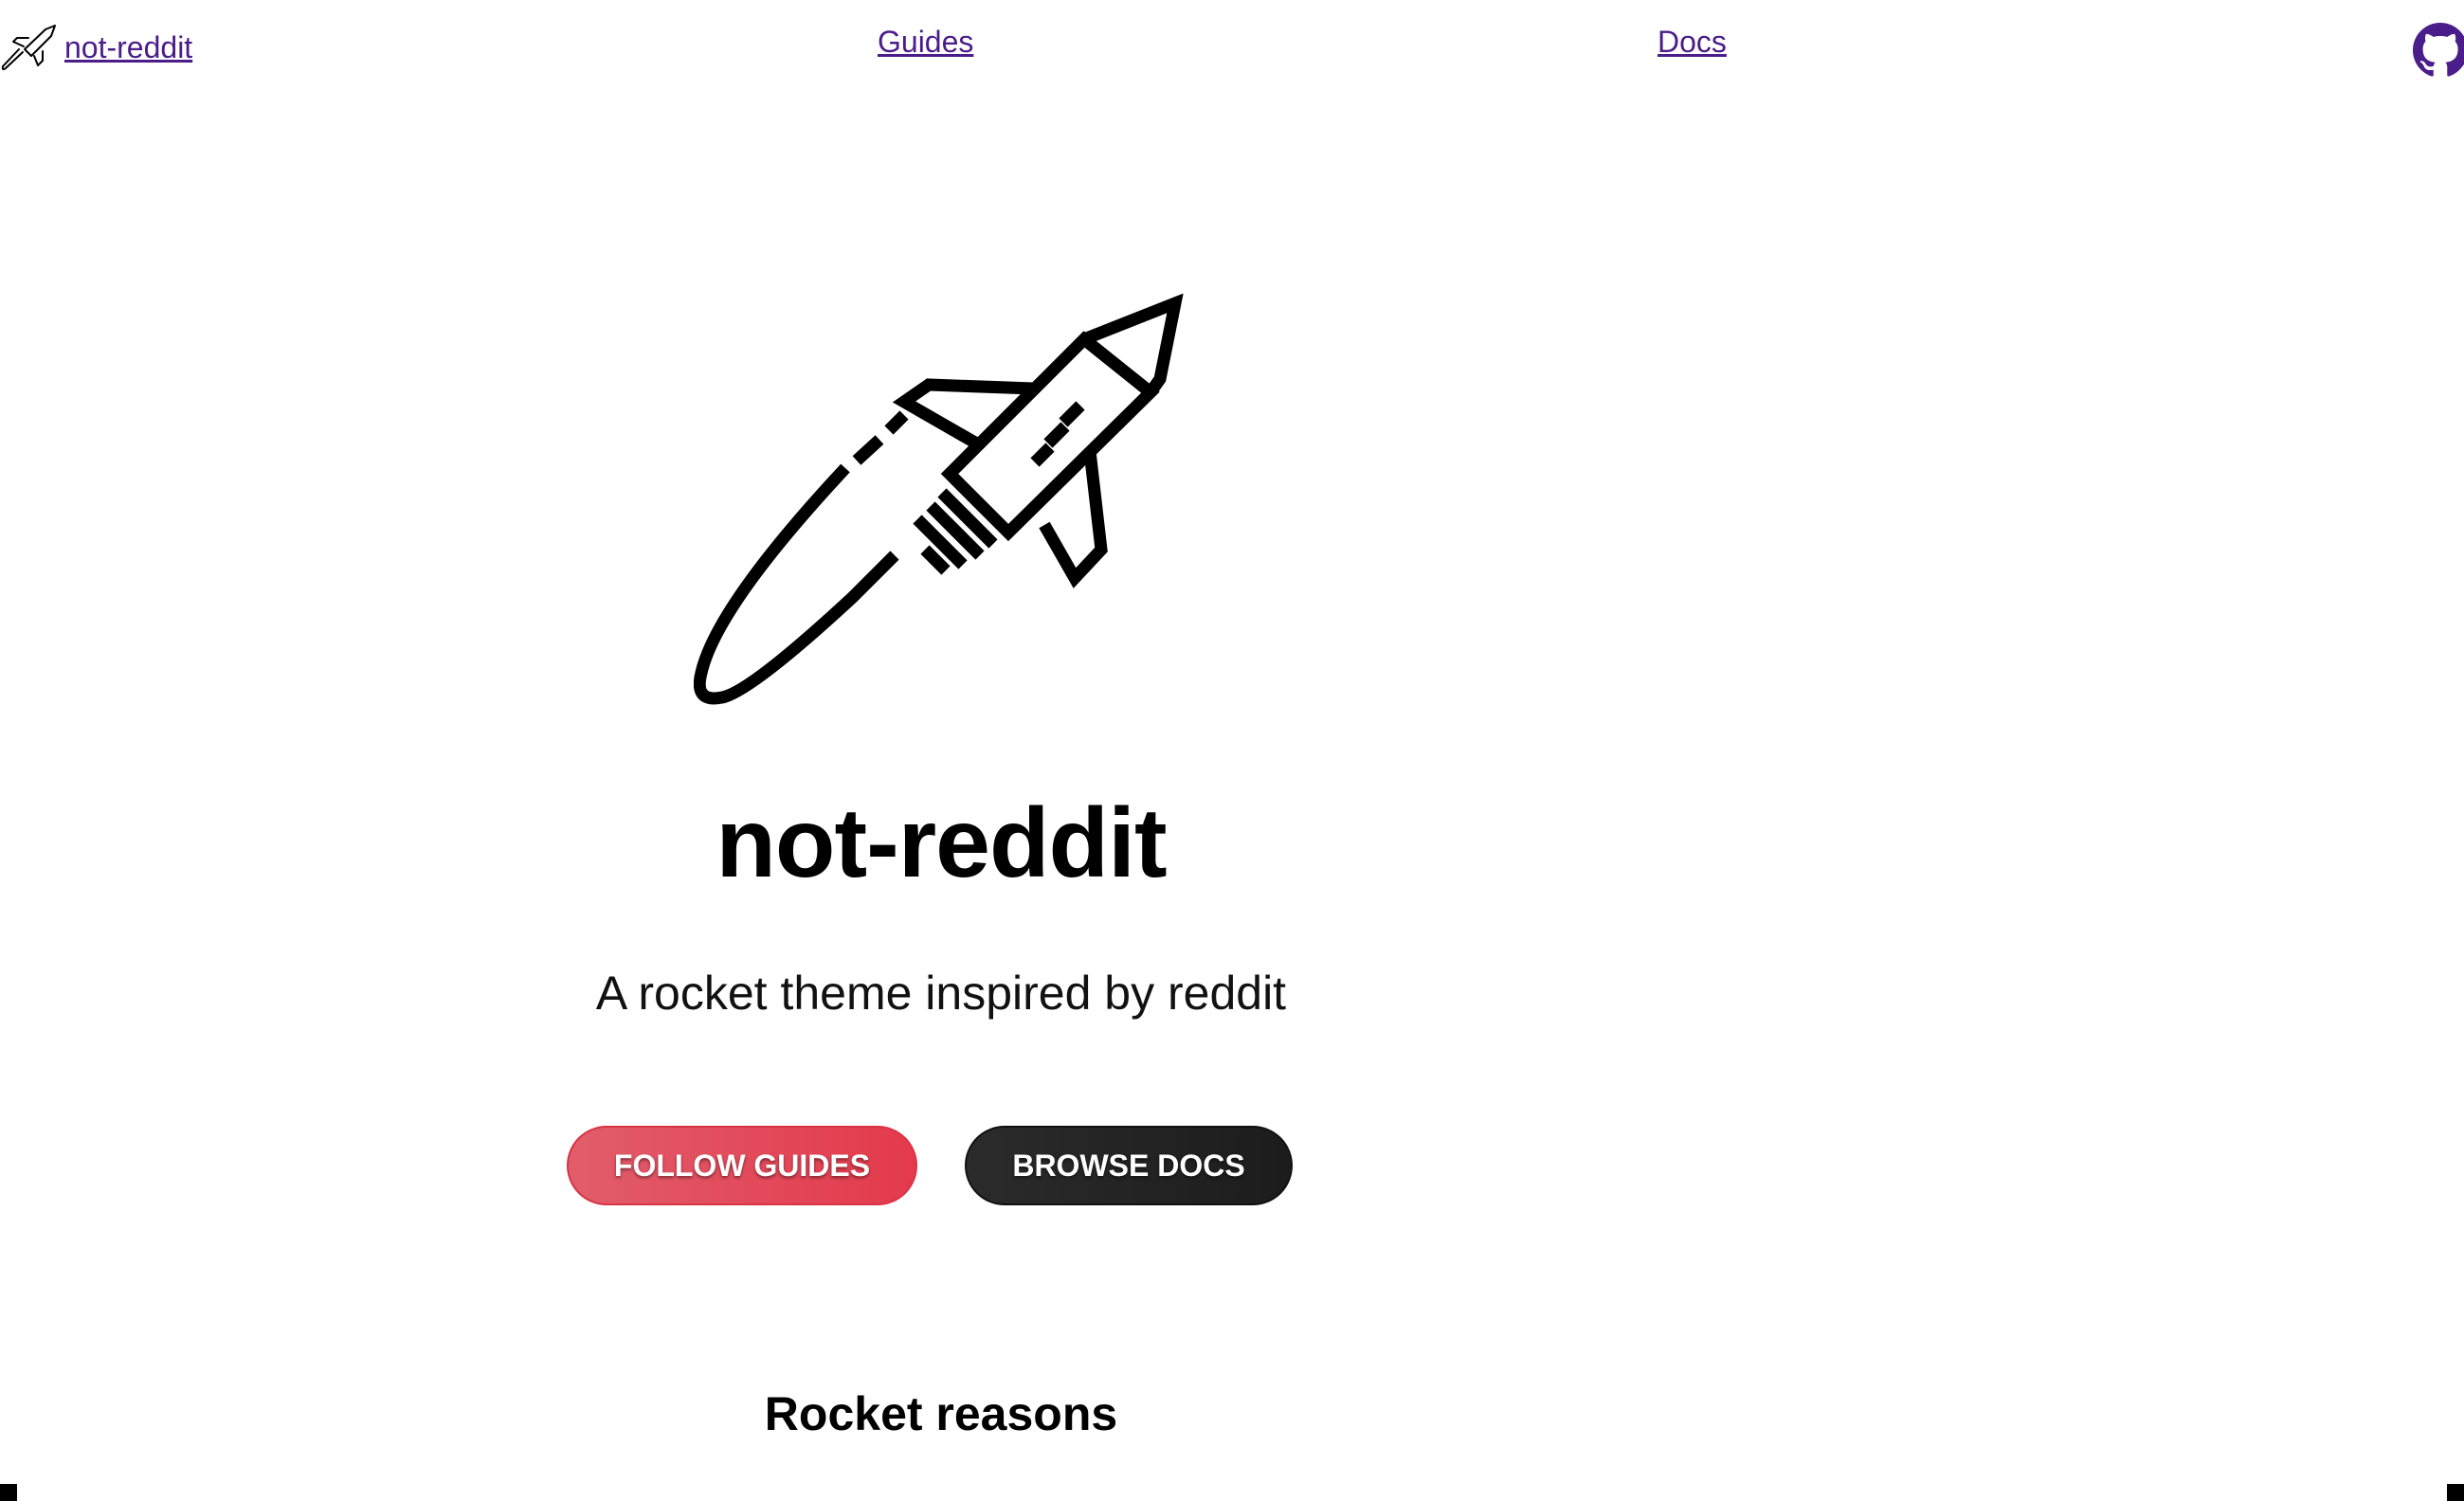 This screenshot has height=1501, width=2464. I want to click on brand-link: not-reddit, so click(96, 47).